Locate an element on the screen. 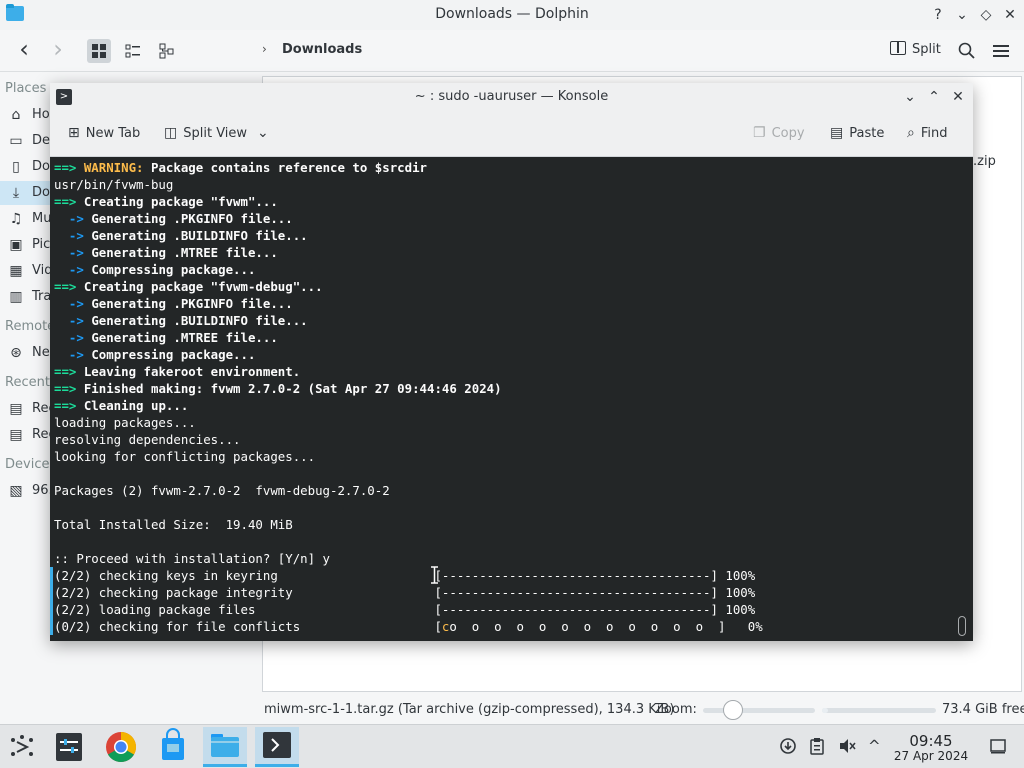 Image resolution: width=1024 pixels, height=768 pixels. chrome-task is located at coordinates (121, 747).